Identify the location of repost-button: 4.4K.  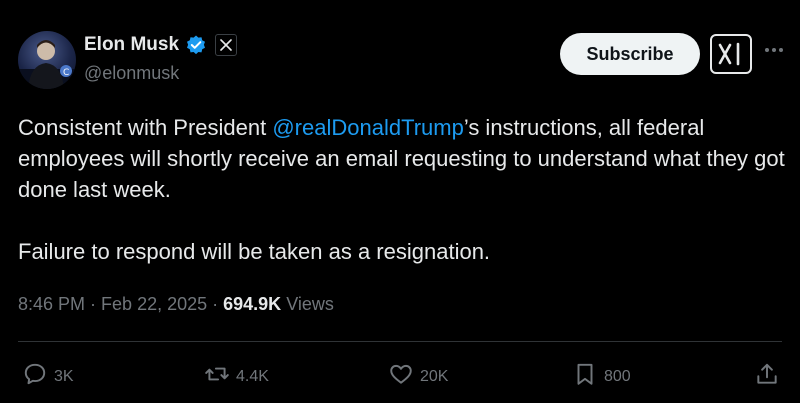
(236, 376).